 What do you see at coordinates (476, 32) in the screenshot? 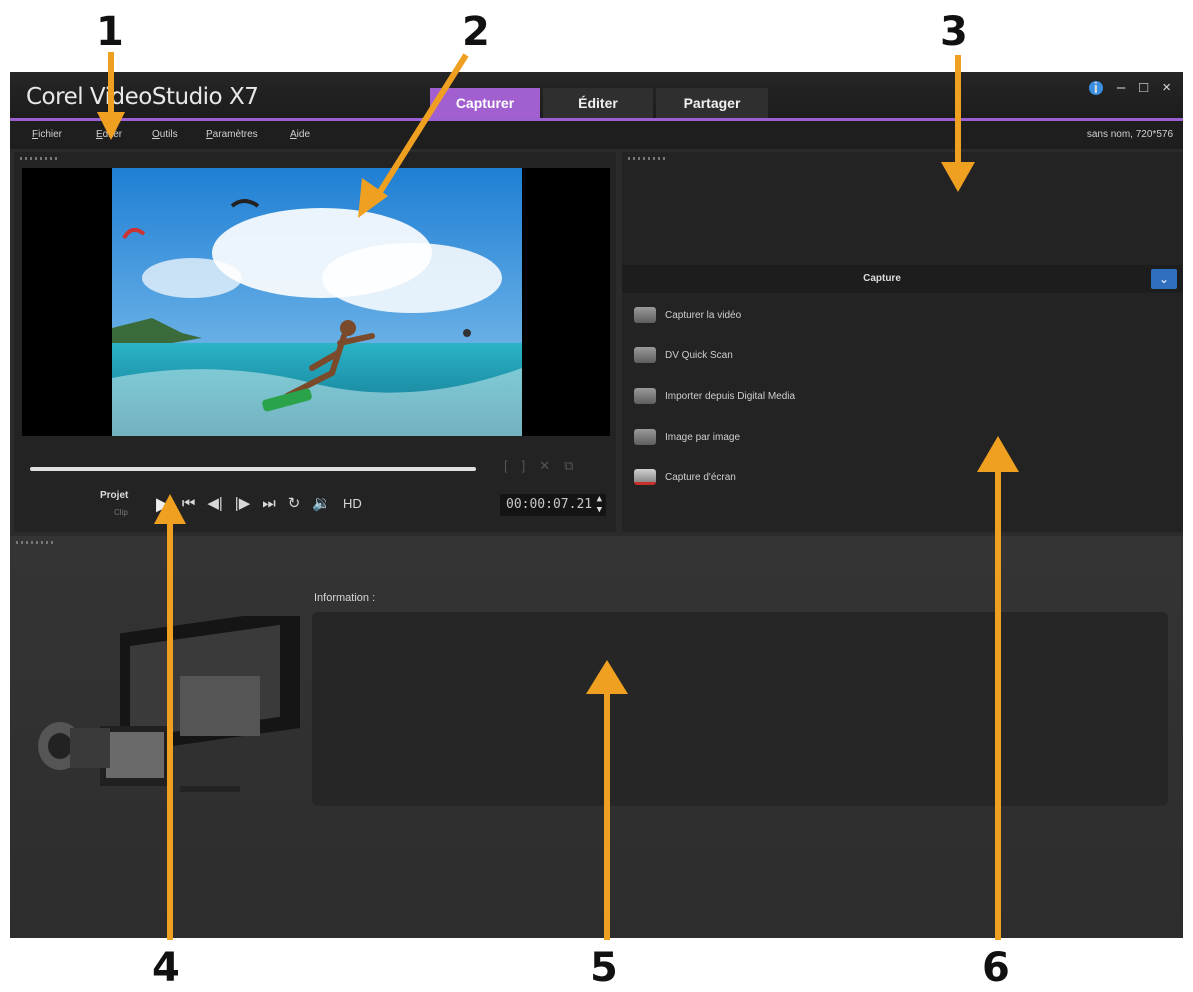
I see `annotation-number-2: 2` at bounding box center [476, 32].